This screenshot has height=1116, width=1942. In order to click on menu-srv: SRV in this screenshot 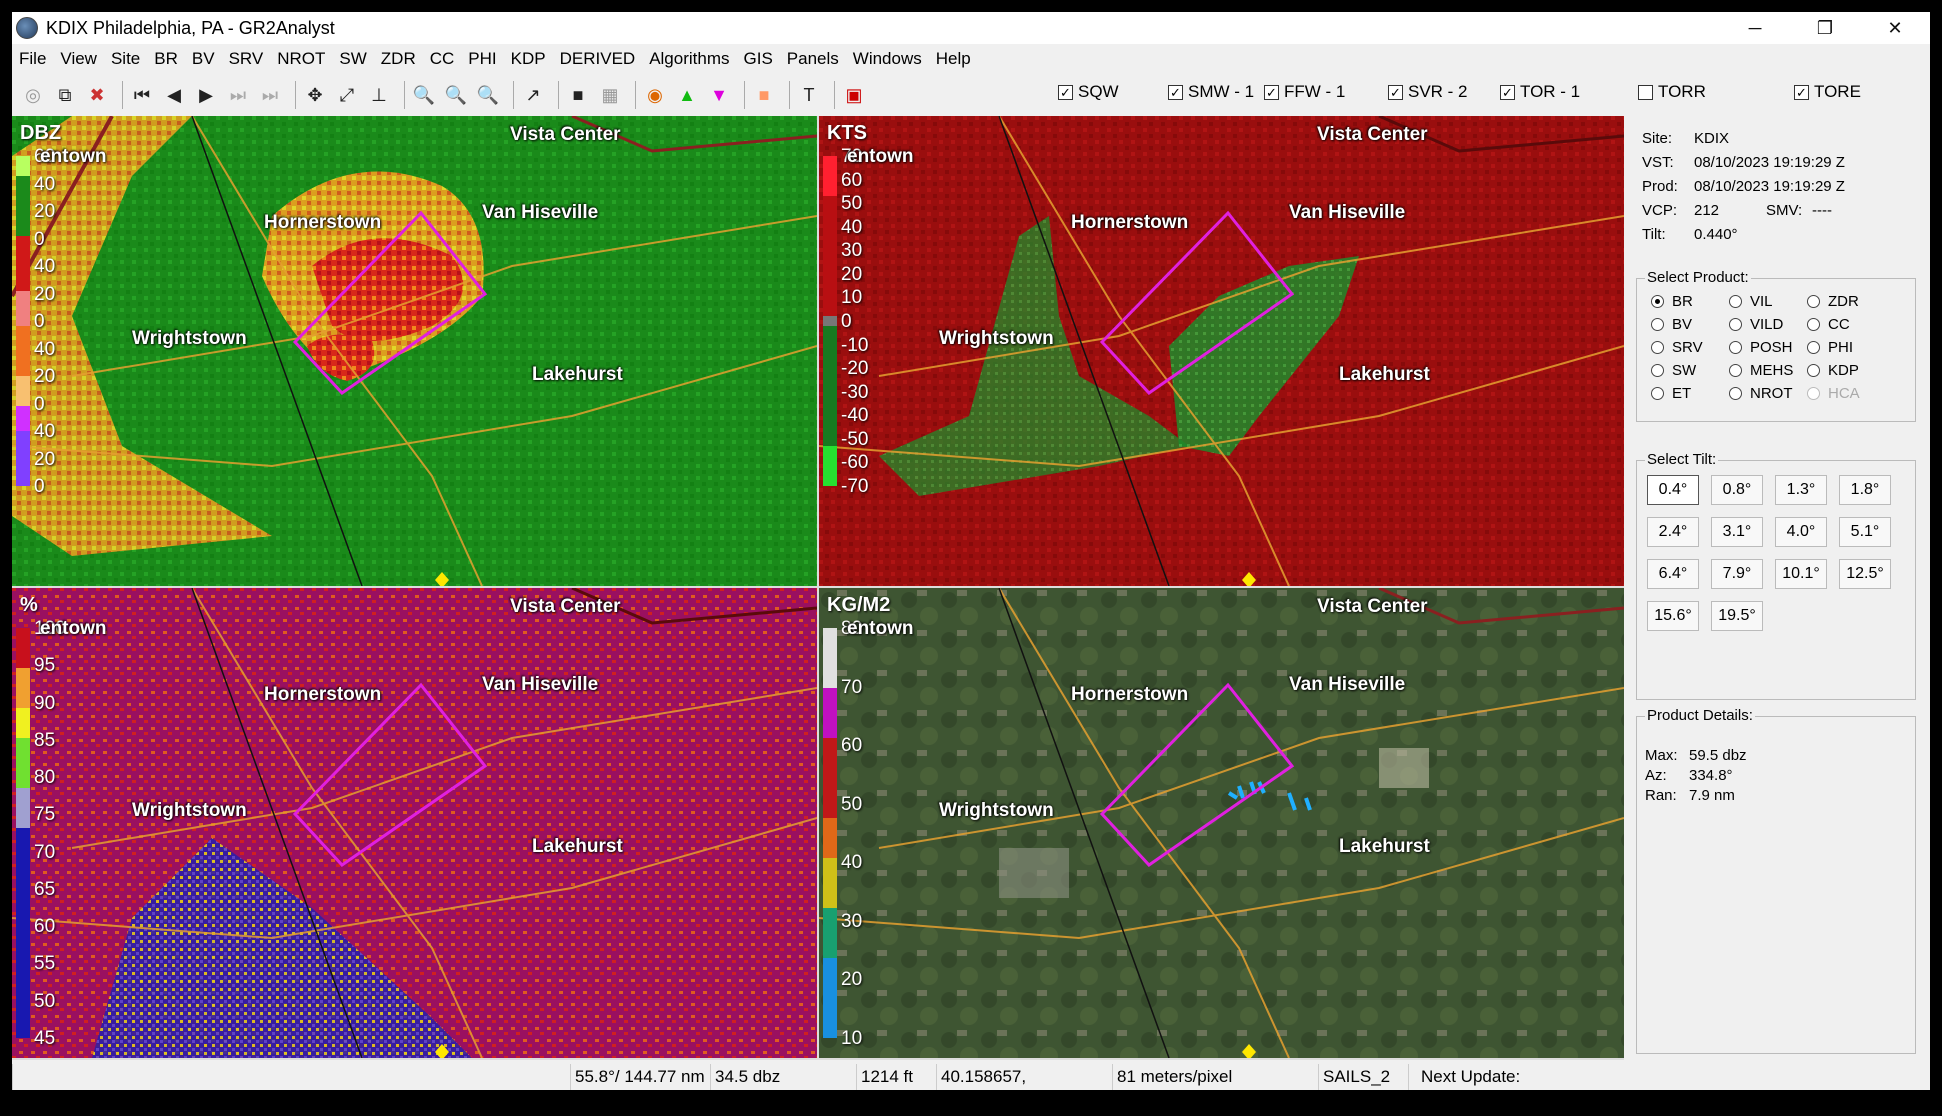, I will do `click(246, 59)`.